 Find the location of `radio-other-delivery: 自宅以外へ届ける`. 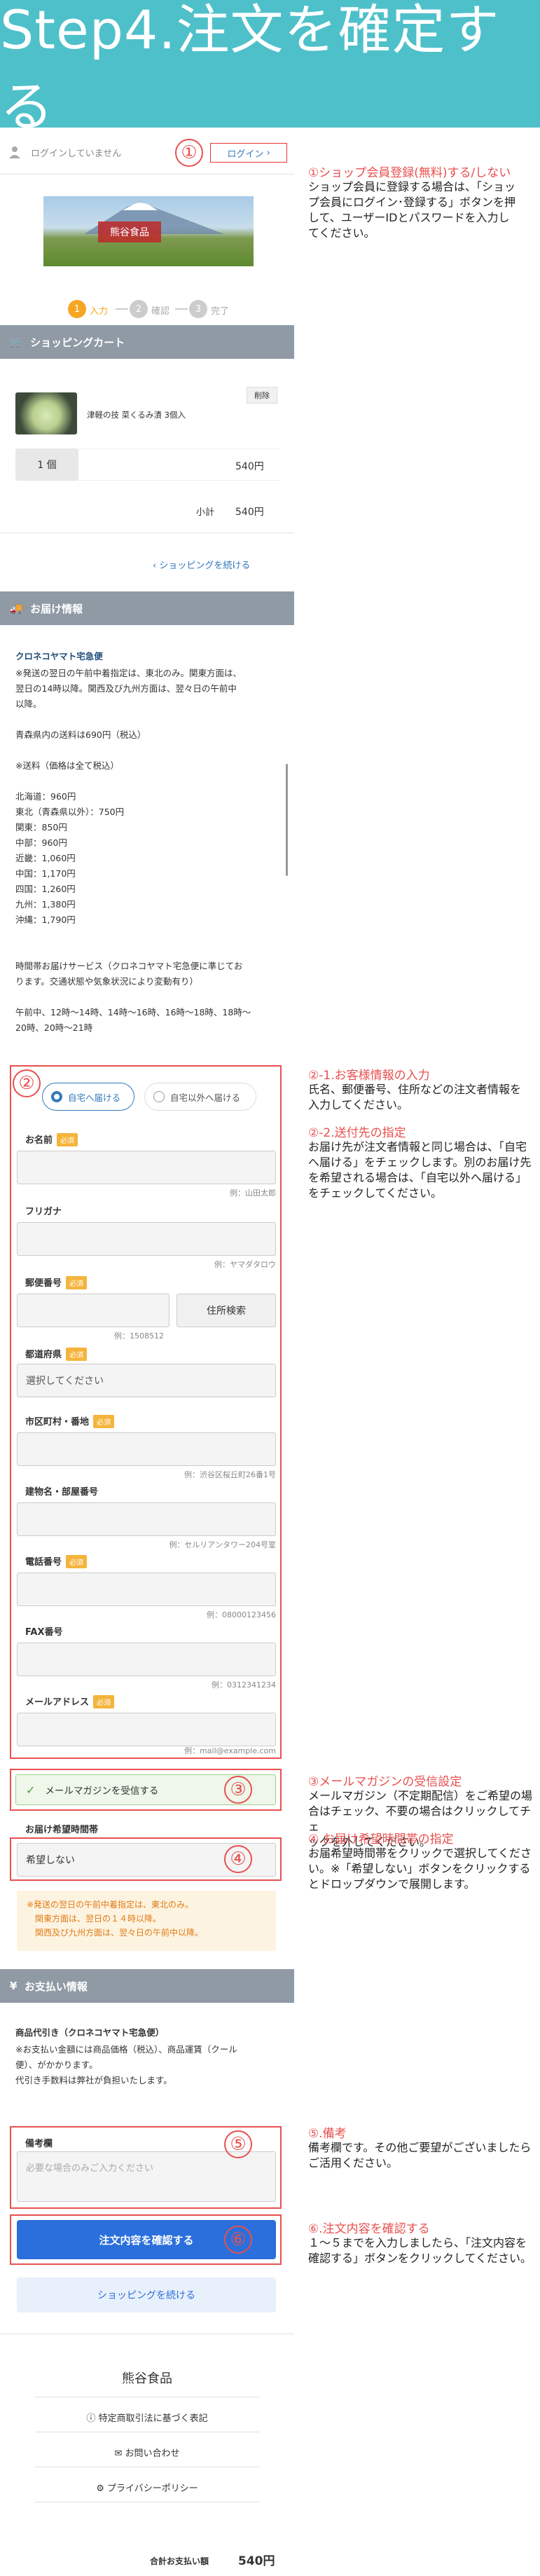

radio-other-delivery: 自宅以外へ届ける is located at coordinates (200, 1097).